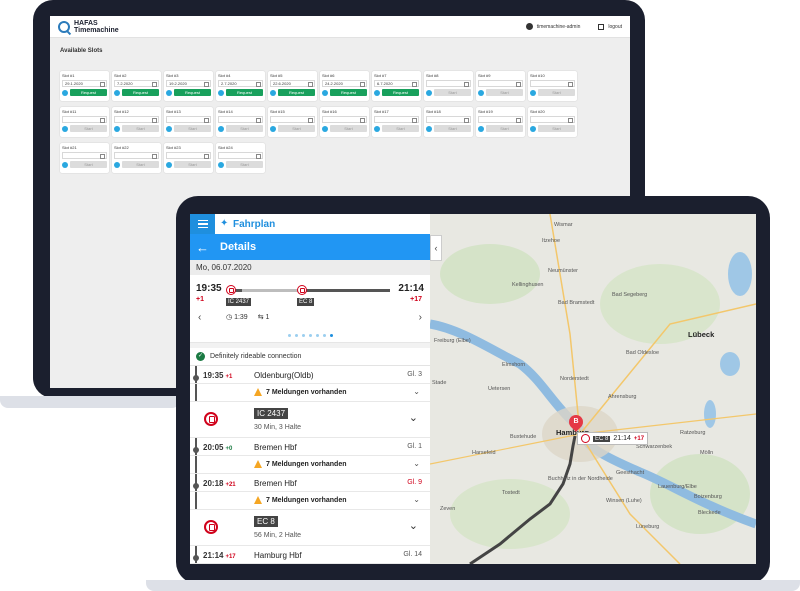 Image resolution: width=800 pixels, height=591 pixels. What do you see at coordinates (310, 375) in the screenshot?
I see `stop-row: 19:35 +1 Oldenburg(Oldb) Gl. 3` at bounding box center [310, 375].